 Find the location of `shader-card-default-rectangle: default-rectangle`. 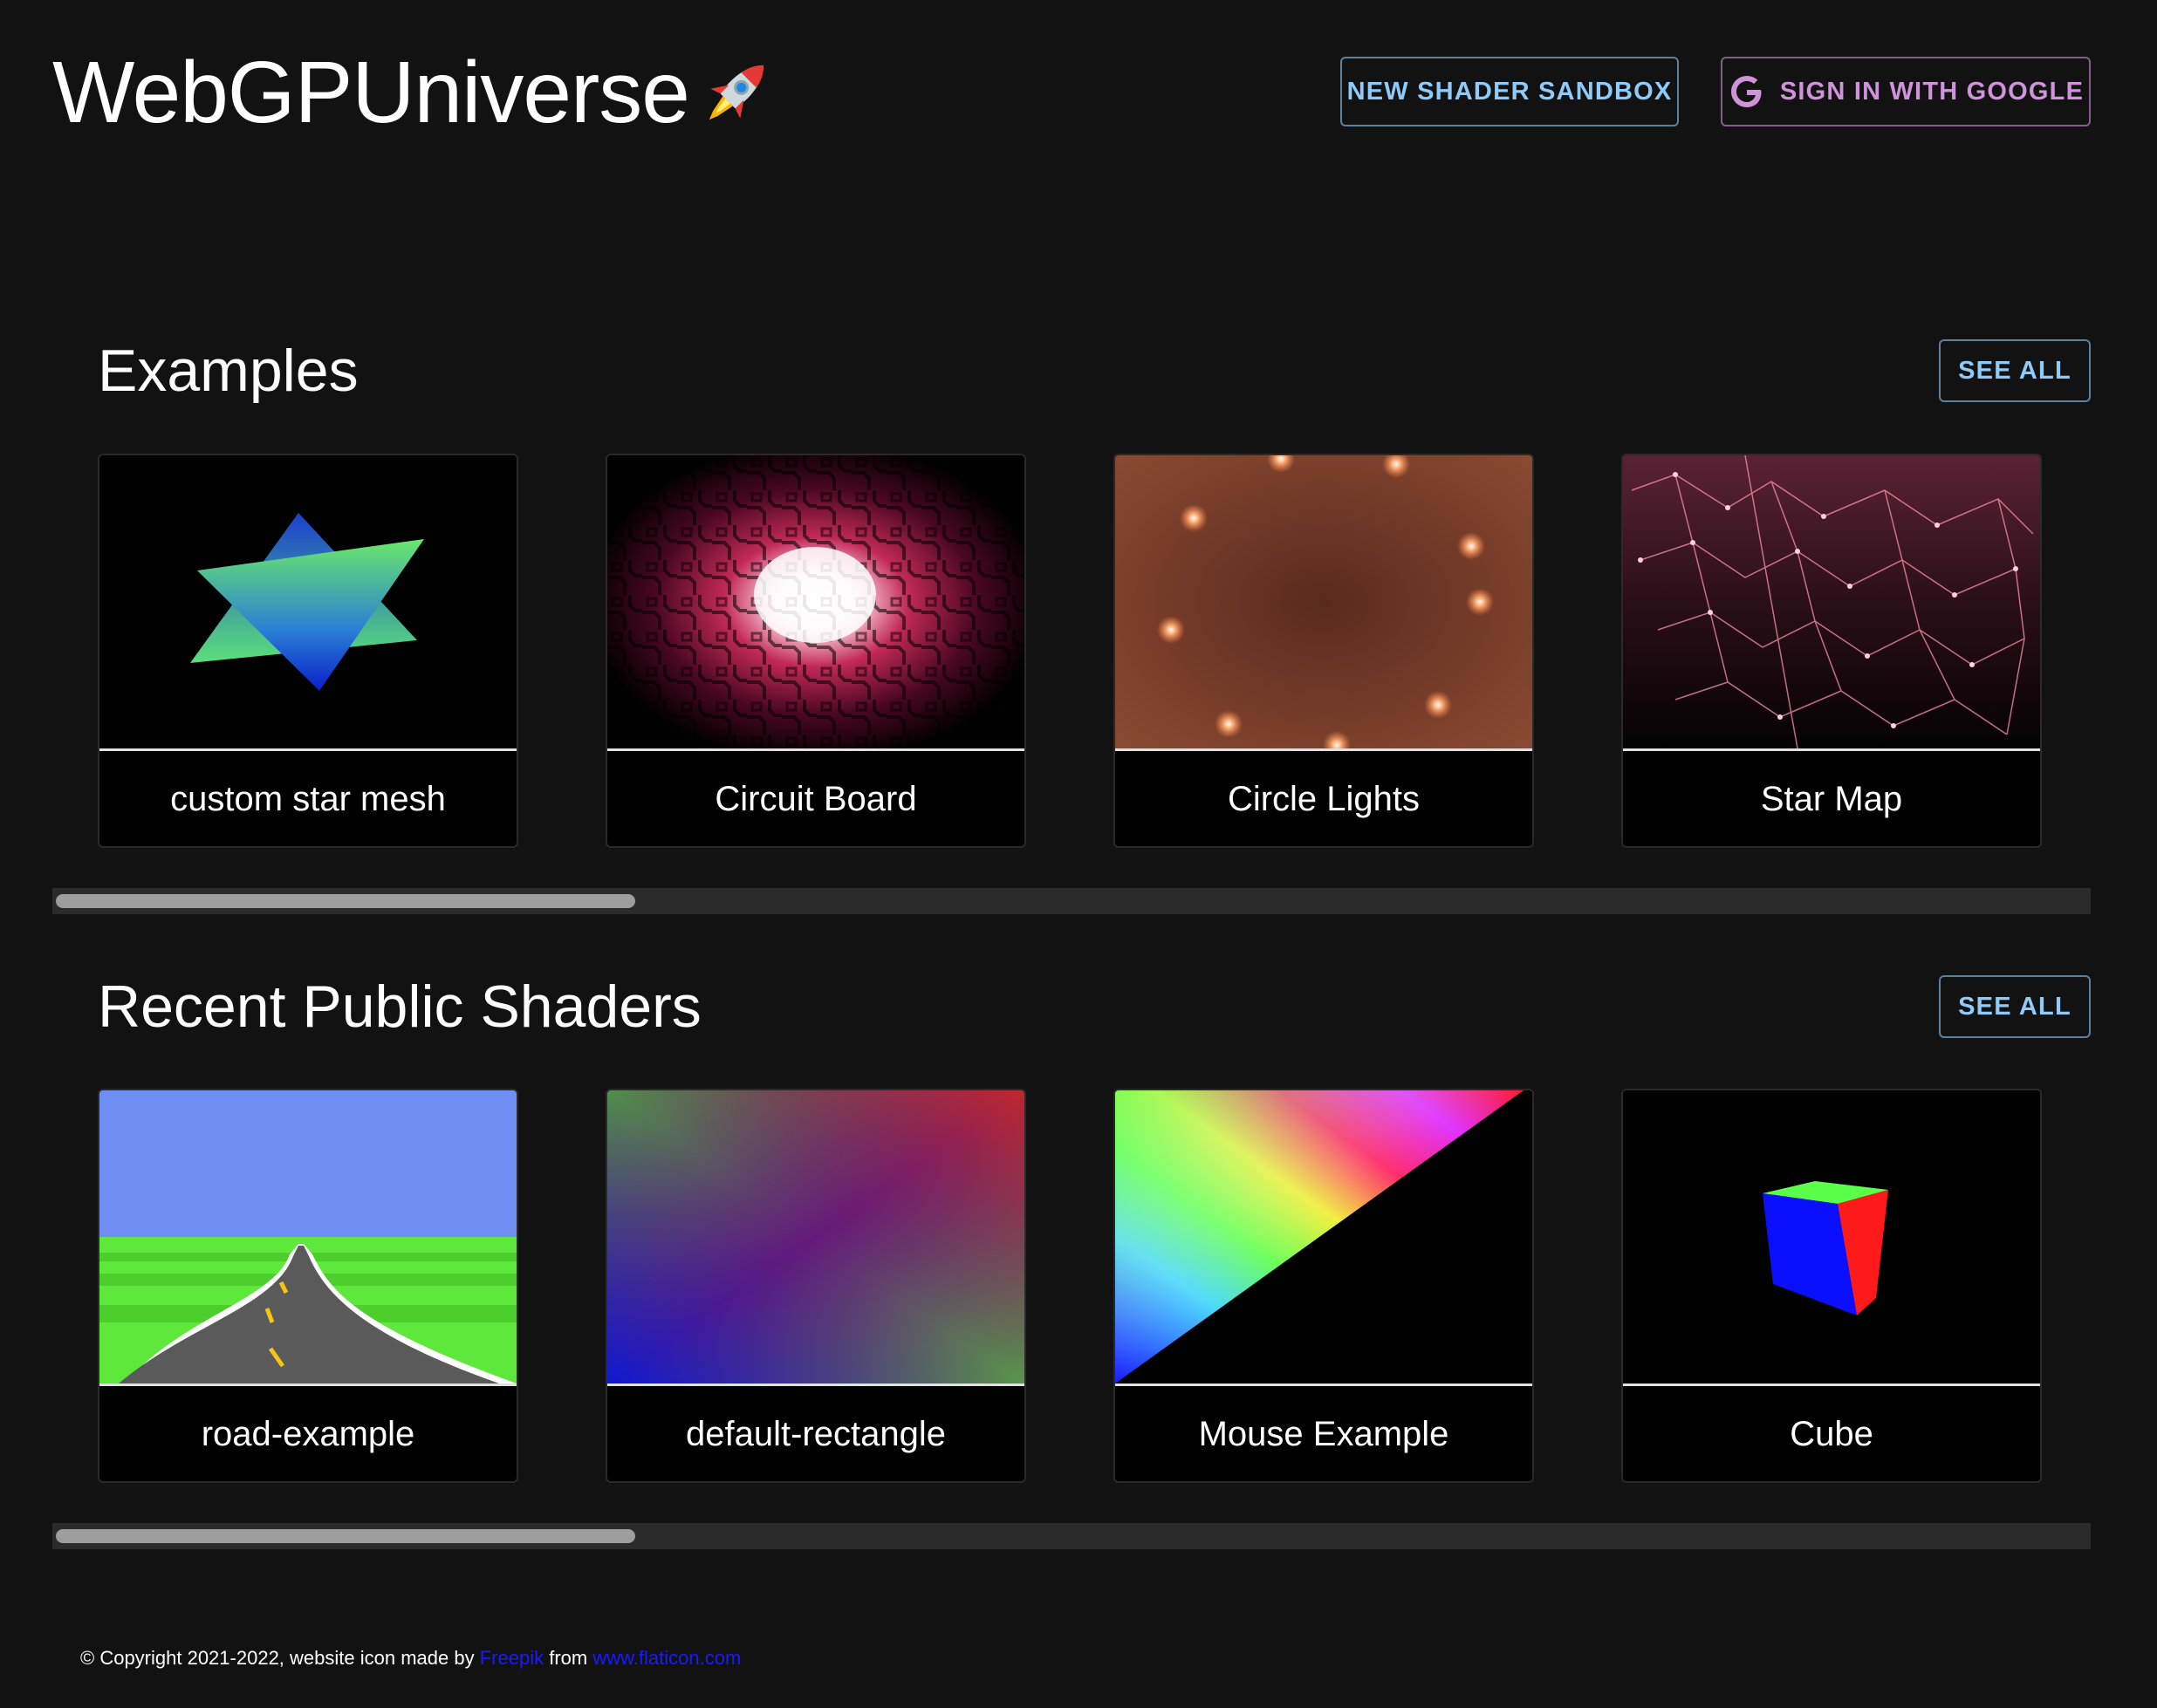

shader-card-default-rectangle: default-rectangle is located at coordinates (816, 1286).